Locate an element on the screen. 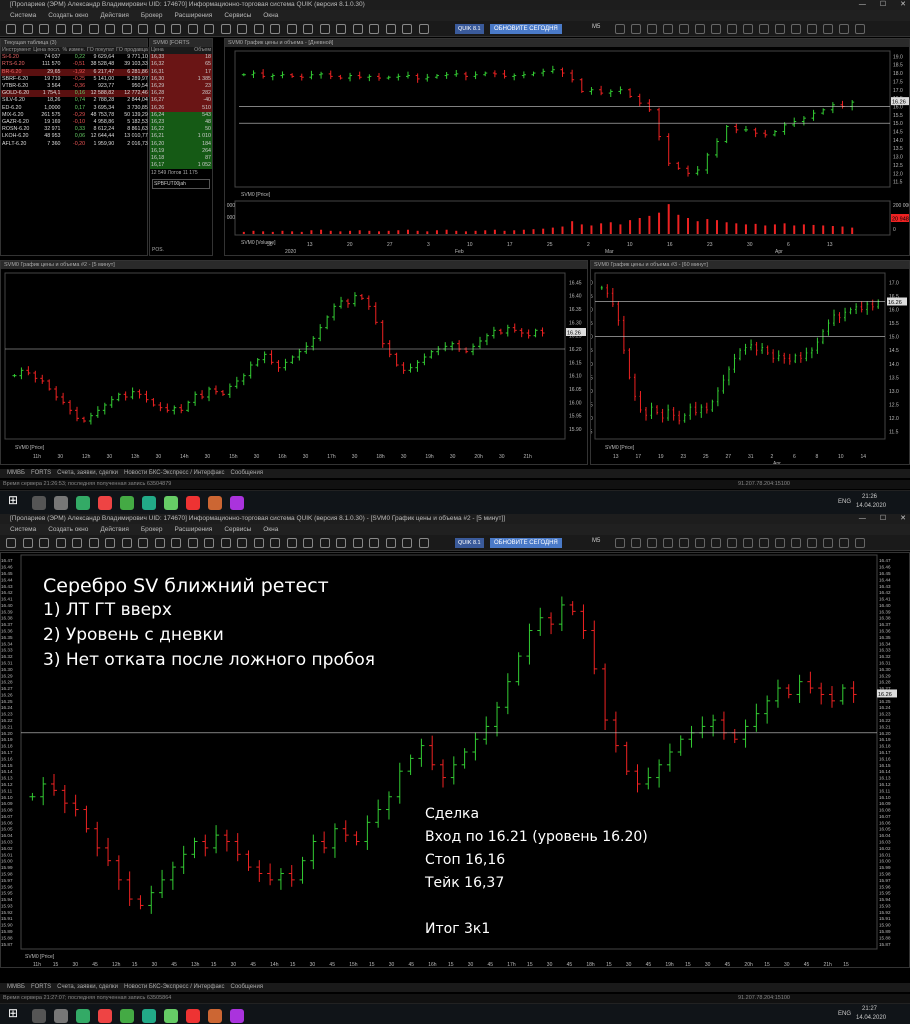 This screenshot has width=910, height=1024. ask-row: 16,33 18 is located at coordinates (181, 58).